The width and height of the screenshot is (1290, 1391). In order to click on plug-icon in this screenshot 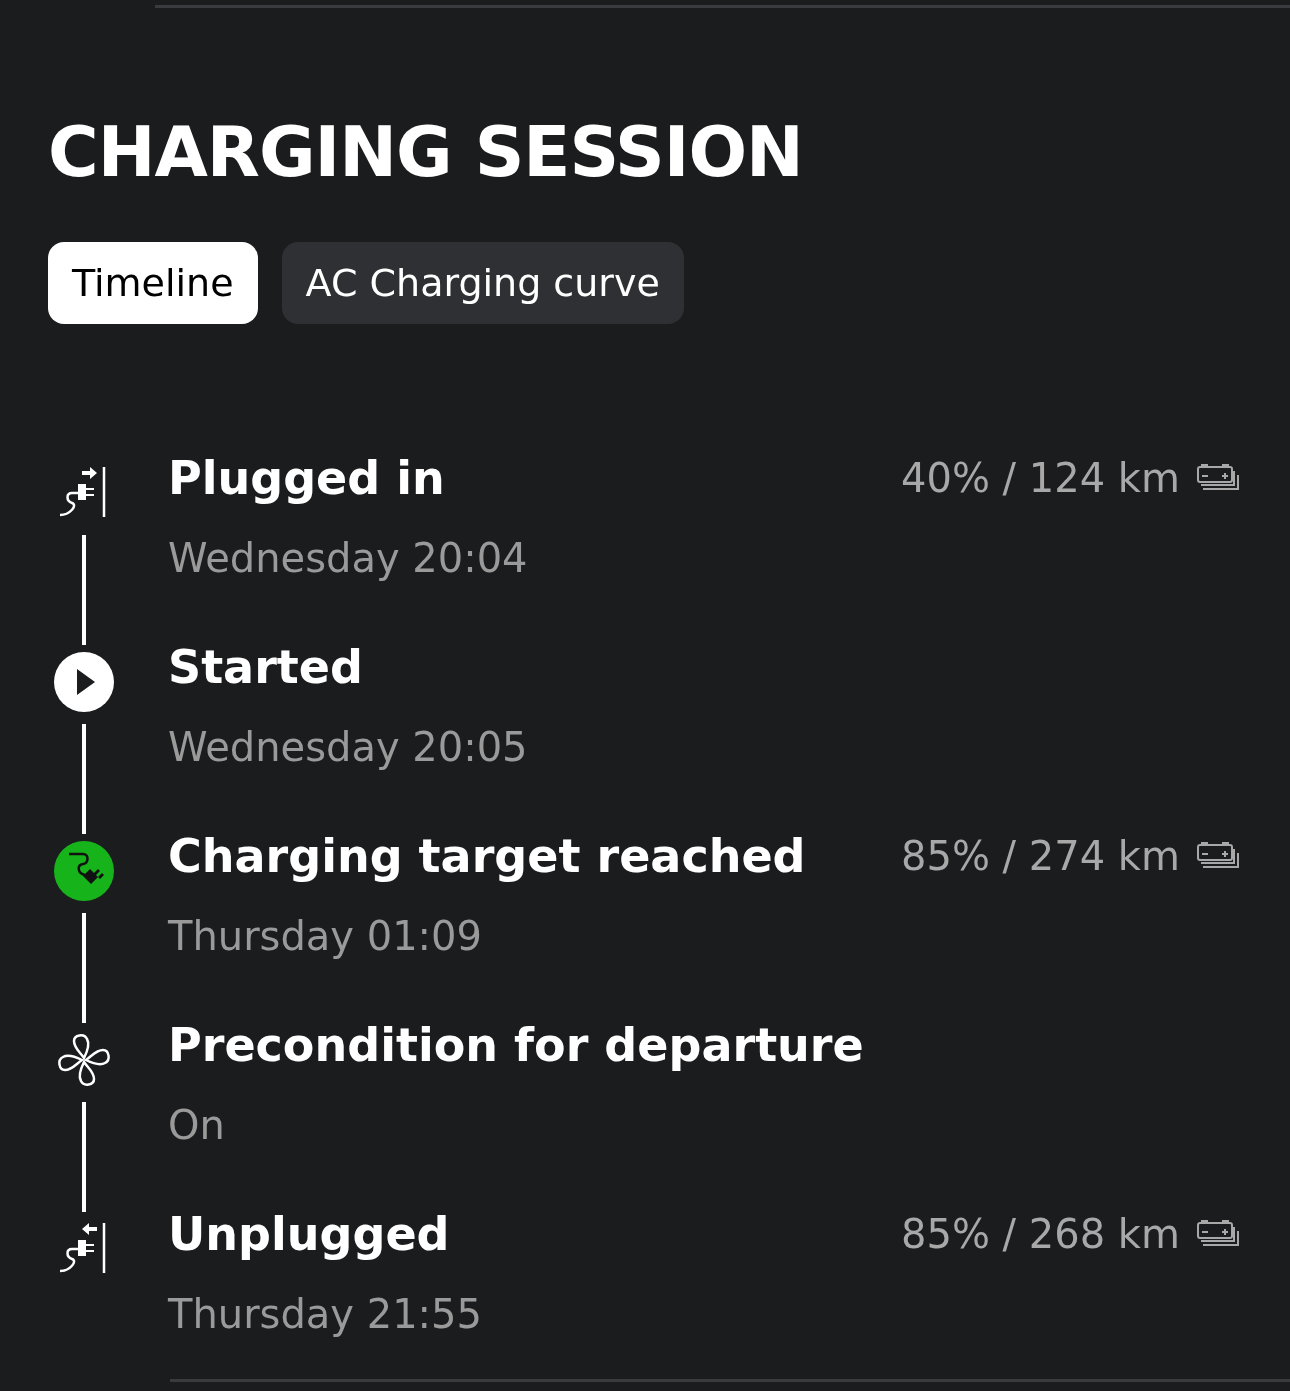, I will do `click(84, 871)`.